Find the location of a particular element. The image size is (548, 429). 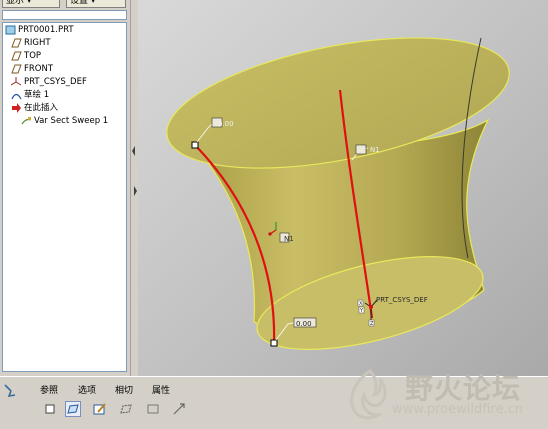

sketch-icon is located at coordinates (16, 96).